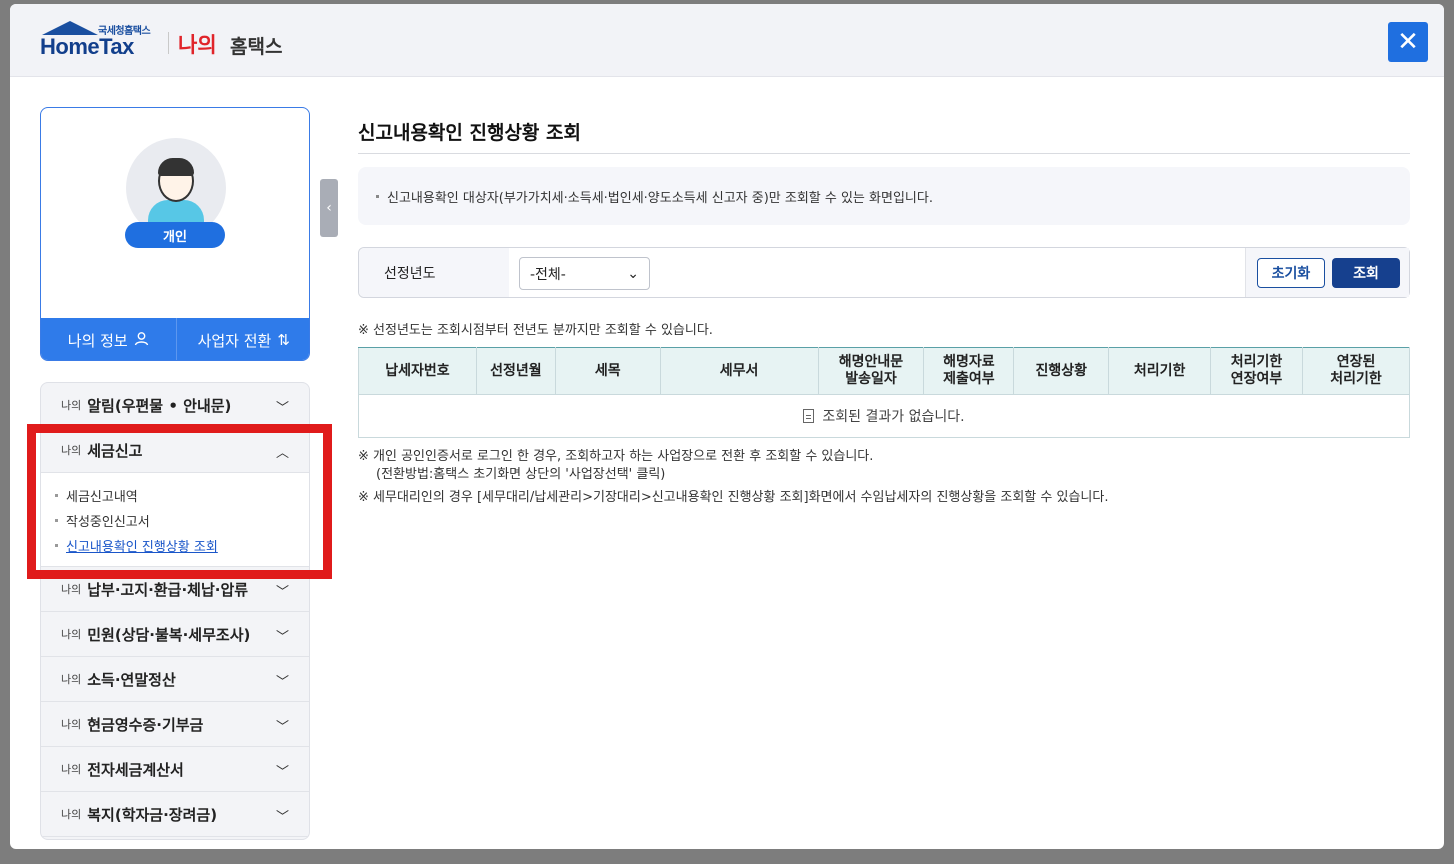 Image resolution: width=1454 pixels, height=864 pixels. Describe the element at coordinates (152, 814) in the screenshot. I see `menu-label: 복지(학자금·장려금)` at that location.